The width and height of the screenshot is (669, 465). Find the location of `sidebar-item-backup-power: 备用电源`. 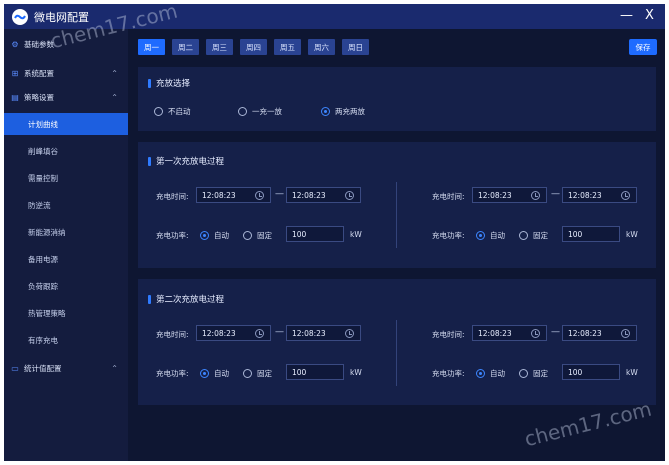

sidebar-item-backup-power: 备用电源 is located at coordinates (66, 259).